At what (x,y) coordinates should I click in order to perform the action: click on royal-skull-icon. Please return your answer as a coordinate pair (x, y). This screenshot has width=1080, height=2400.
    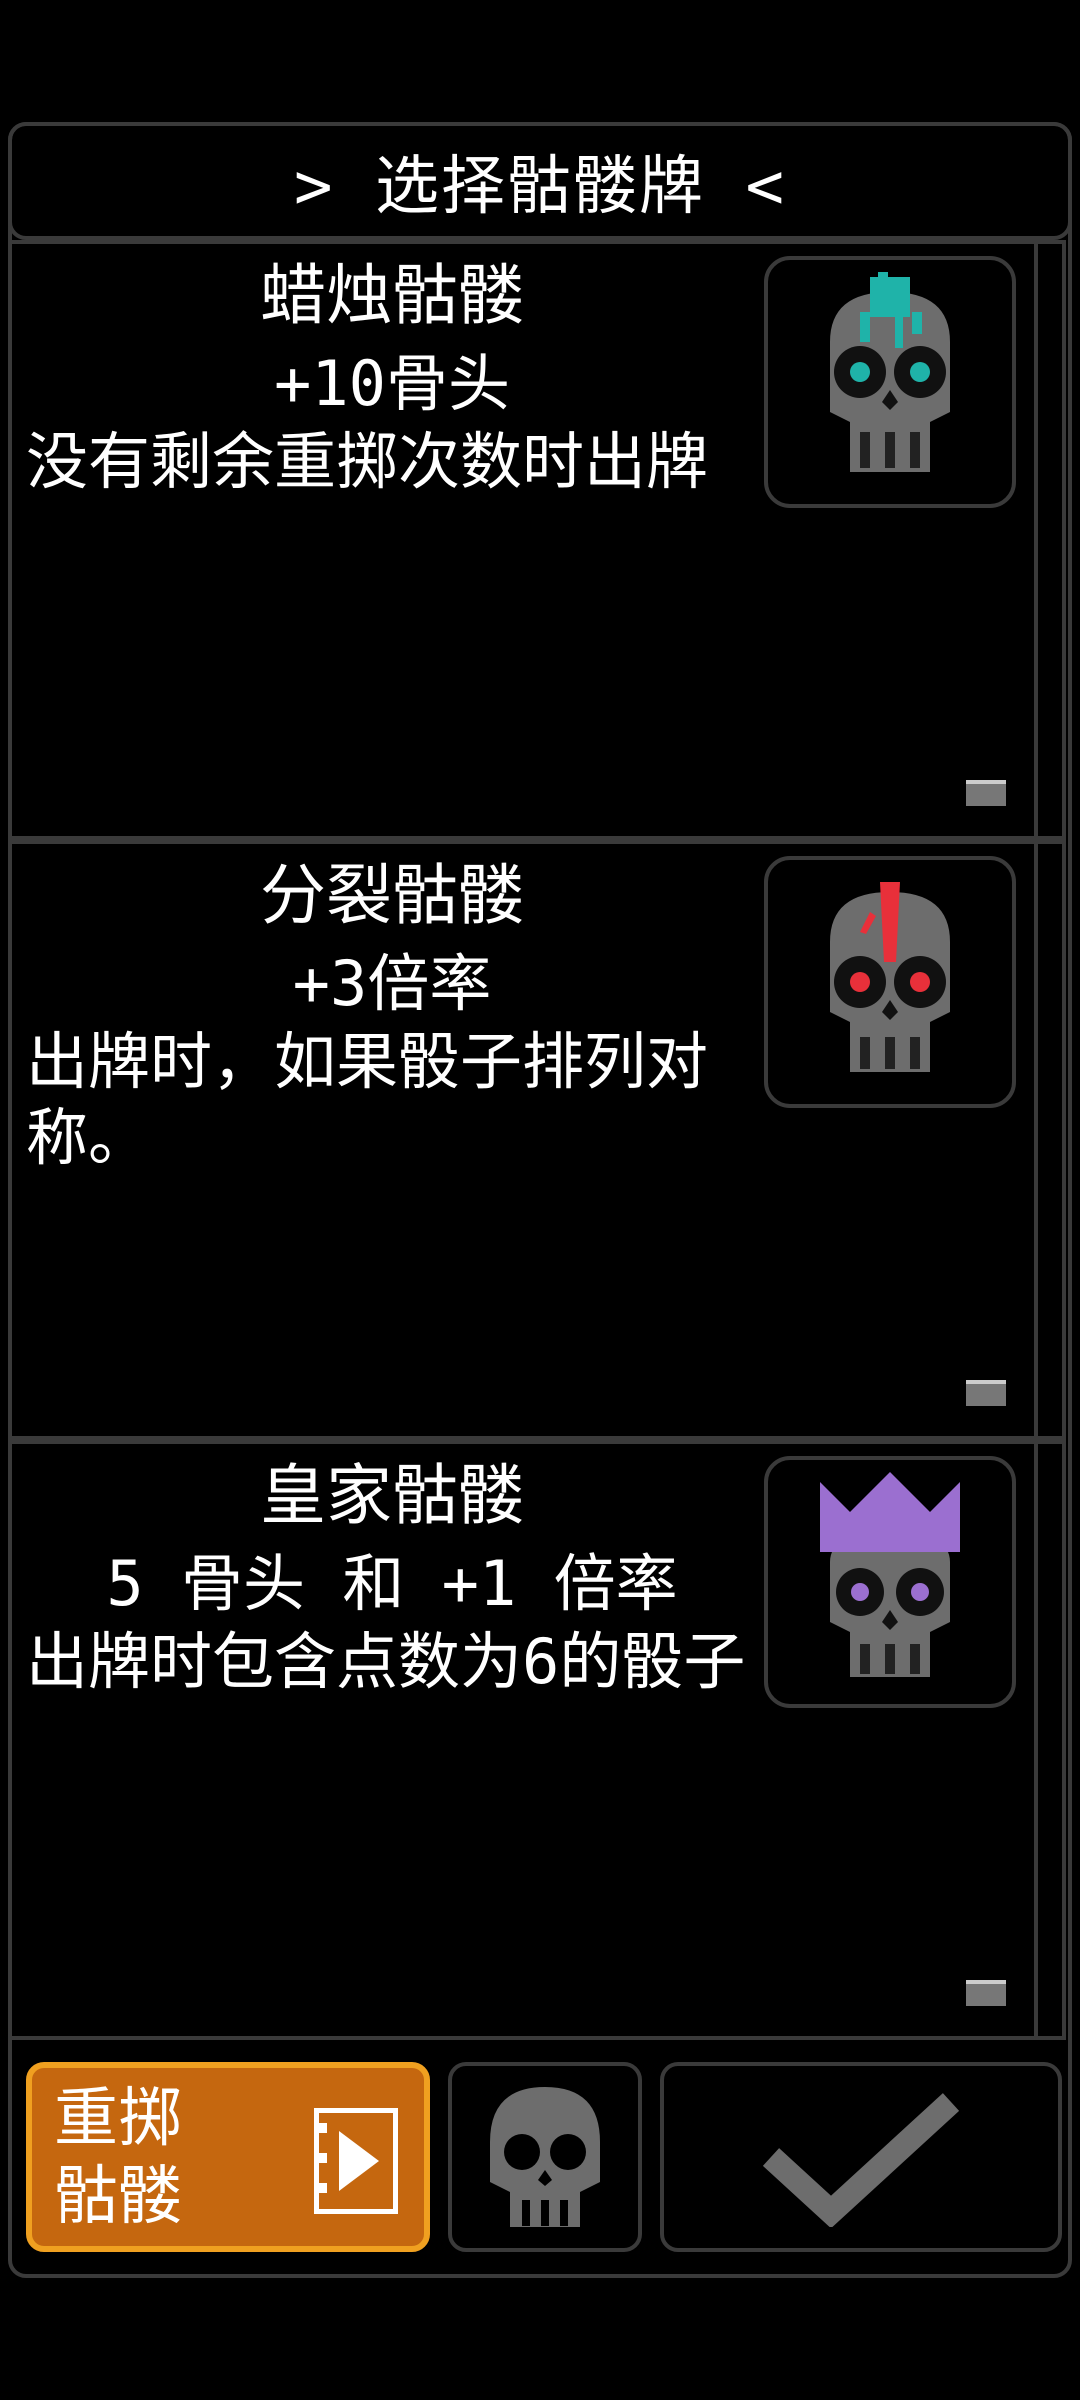
    Looking at the image, I should click on (890, 1582).